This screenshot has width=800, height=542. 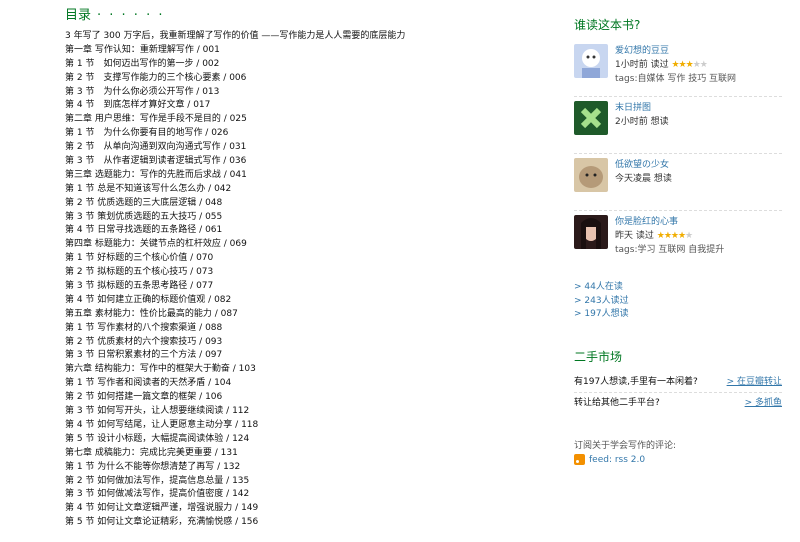 What do you see at coordinates (617, 460) in the screenshot?
I see `rss-feed-link: feed: rss 2.0` at bounding box center [617, 460].